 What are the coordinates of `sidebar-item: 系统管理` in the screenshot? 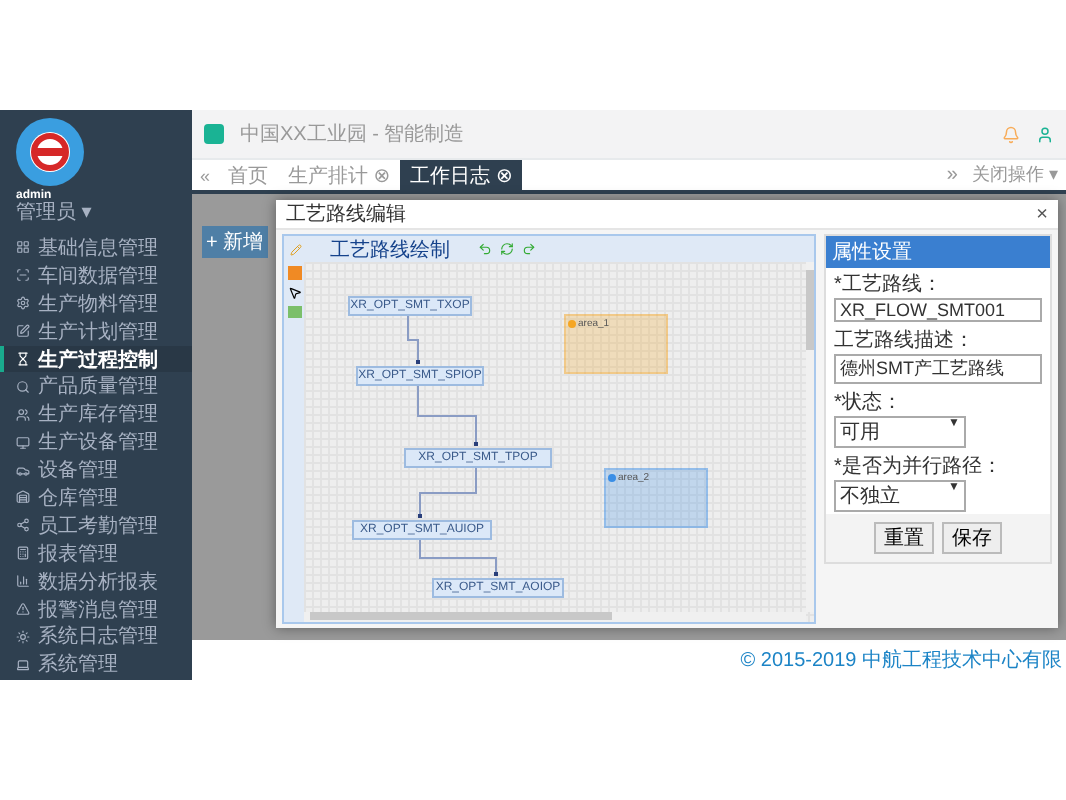 It's located at (96, 664).